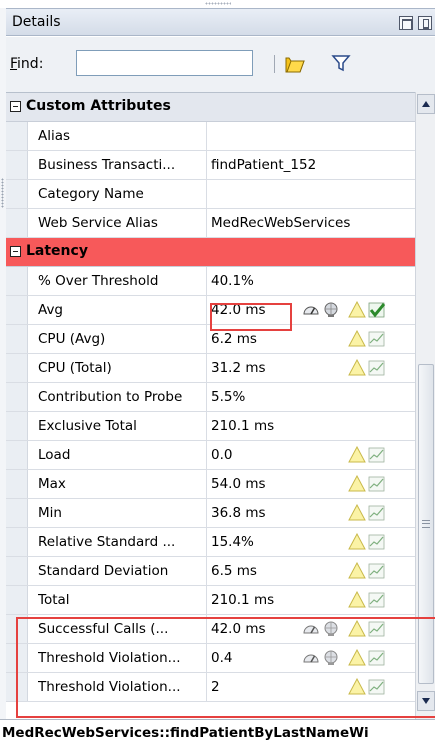 Image resolution: width=435 pixels, height=747 pixels. I want to click on table-row: Relative Standard ... 15.4%, so click(210, 542).